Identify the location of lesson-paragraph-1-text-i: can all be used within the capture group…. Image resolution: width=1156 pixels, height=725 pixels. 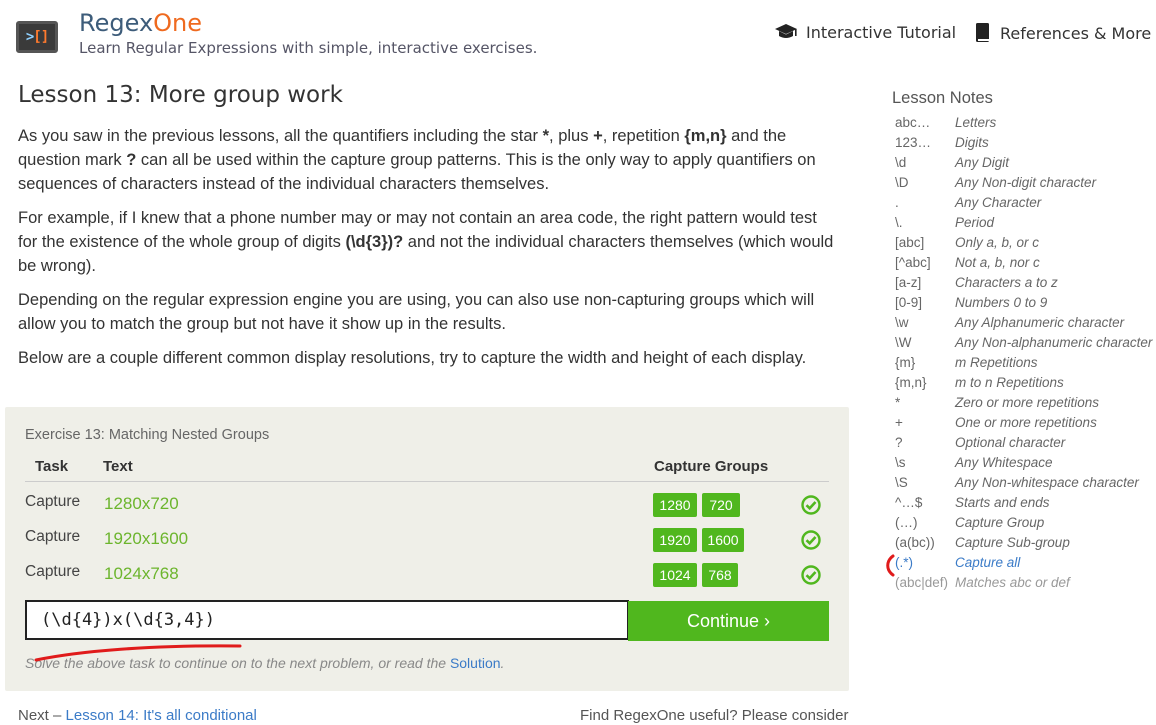
(417, 172).